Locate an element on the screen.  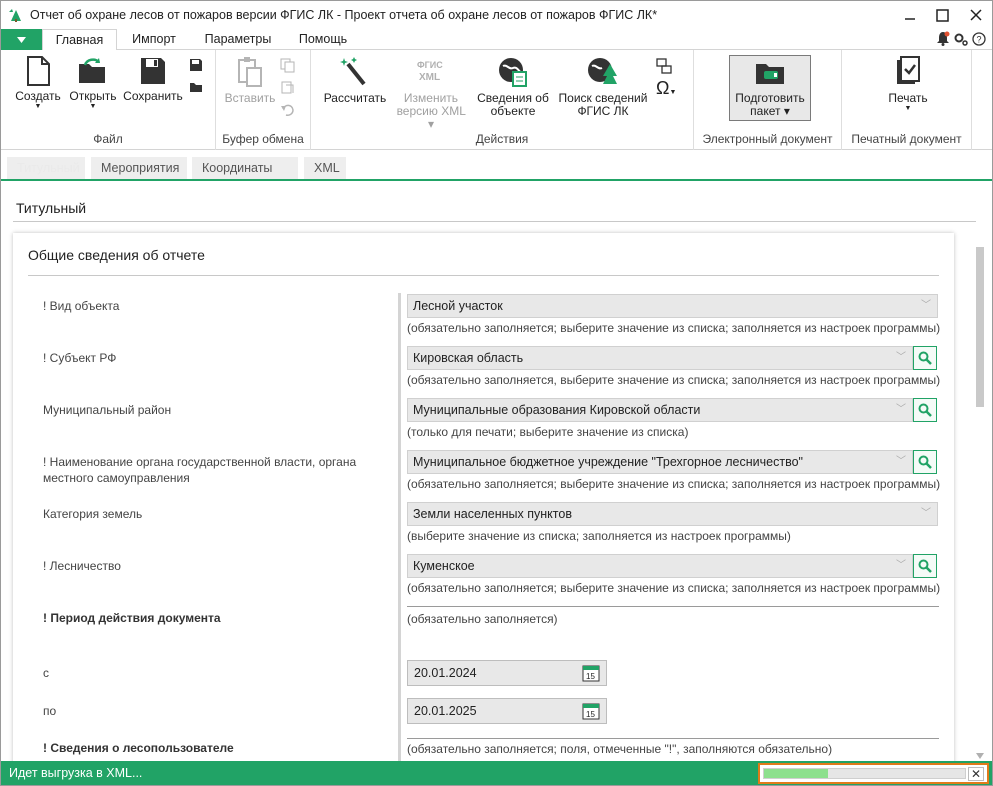
ribbon-group-edoc: Подготовить пакет ▾ Электронный документ is located at coordinates (768, 100).